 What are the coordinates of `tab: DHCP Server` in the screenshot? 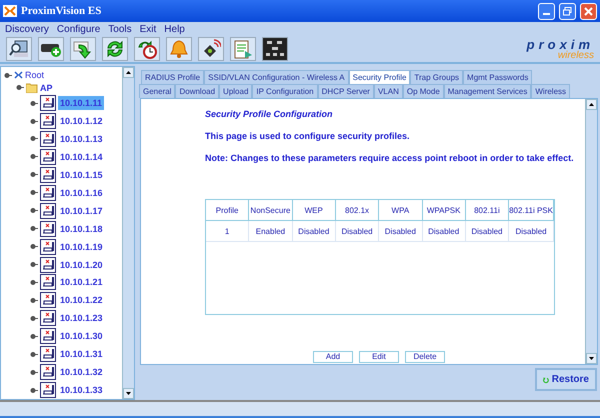 It's located at (346, 91).